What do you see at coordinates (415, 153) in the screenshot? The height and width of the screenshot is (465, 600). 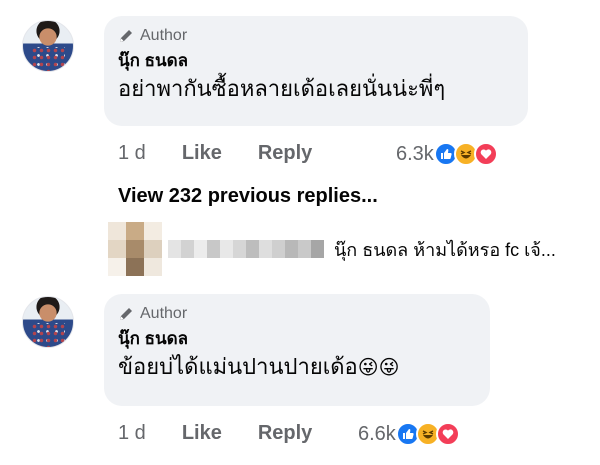 I see `reaction-count: 6.3k` at bounding box center [415, 153].